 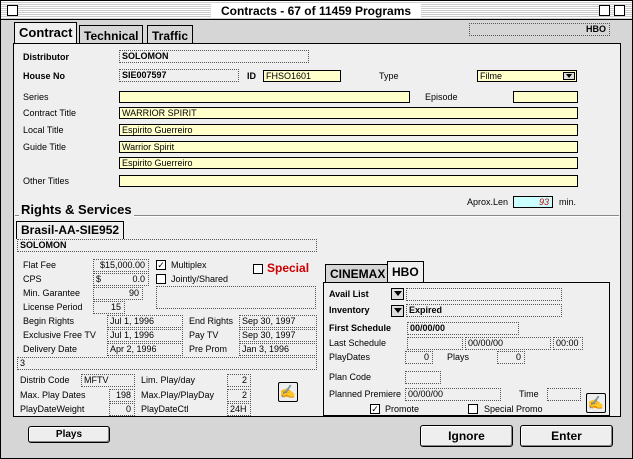 What do you see at coordinates (178, 395) in the screenshot?
I see `max-play-playday-label: Max.Play/PlayDay` at bounding box center [178, 395].